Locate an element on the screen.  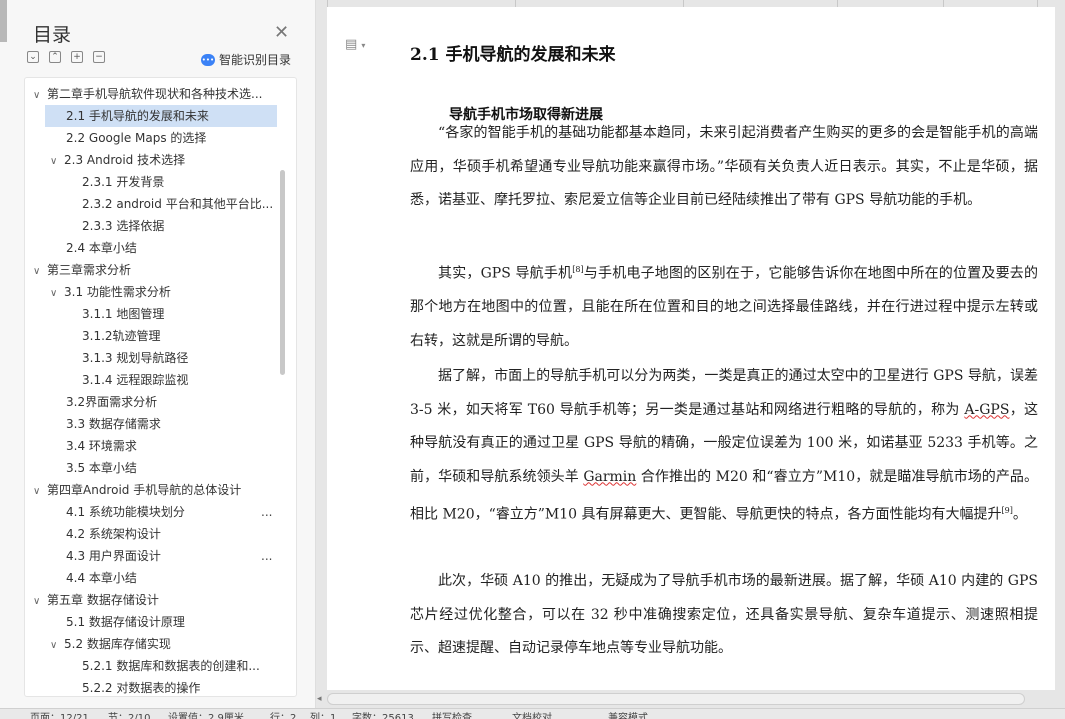
smart-toc-label: 智能识别目录 is located at coordinates (255, 60).